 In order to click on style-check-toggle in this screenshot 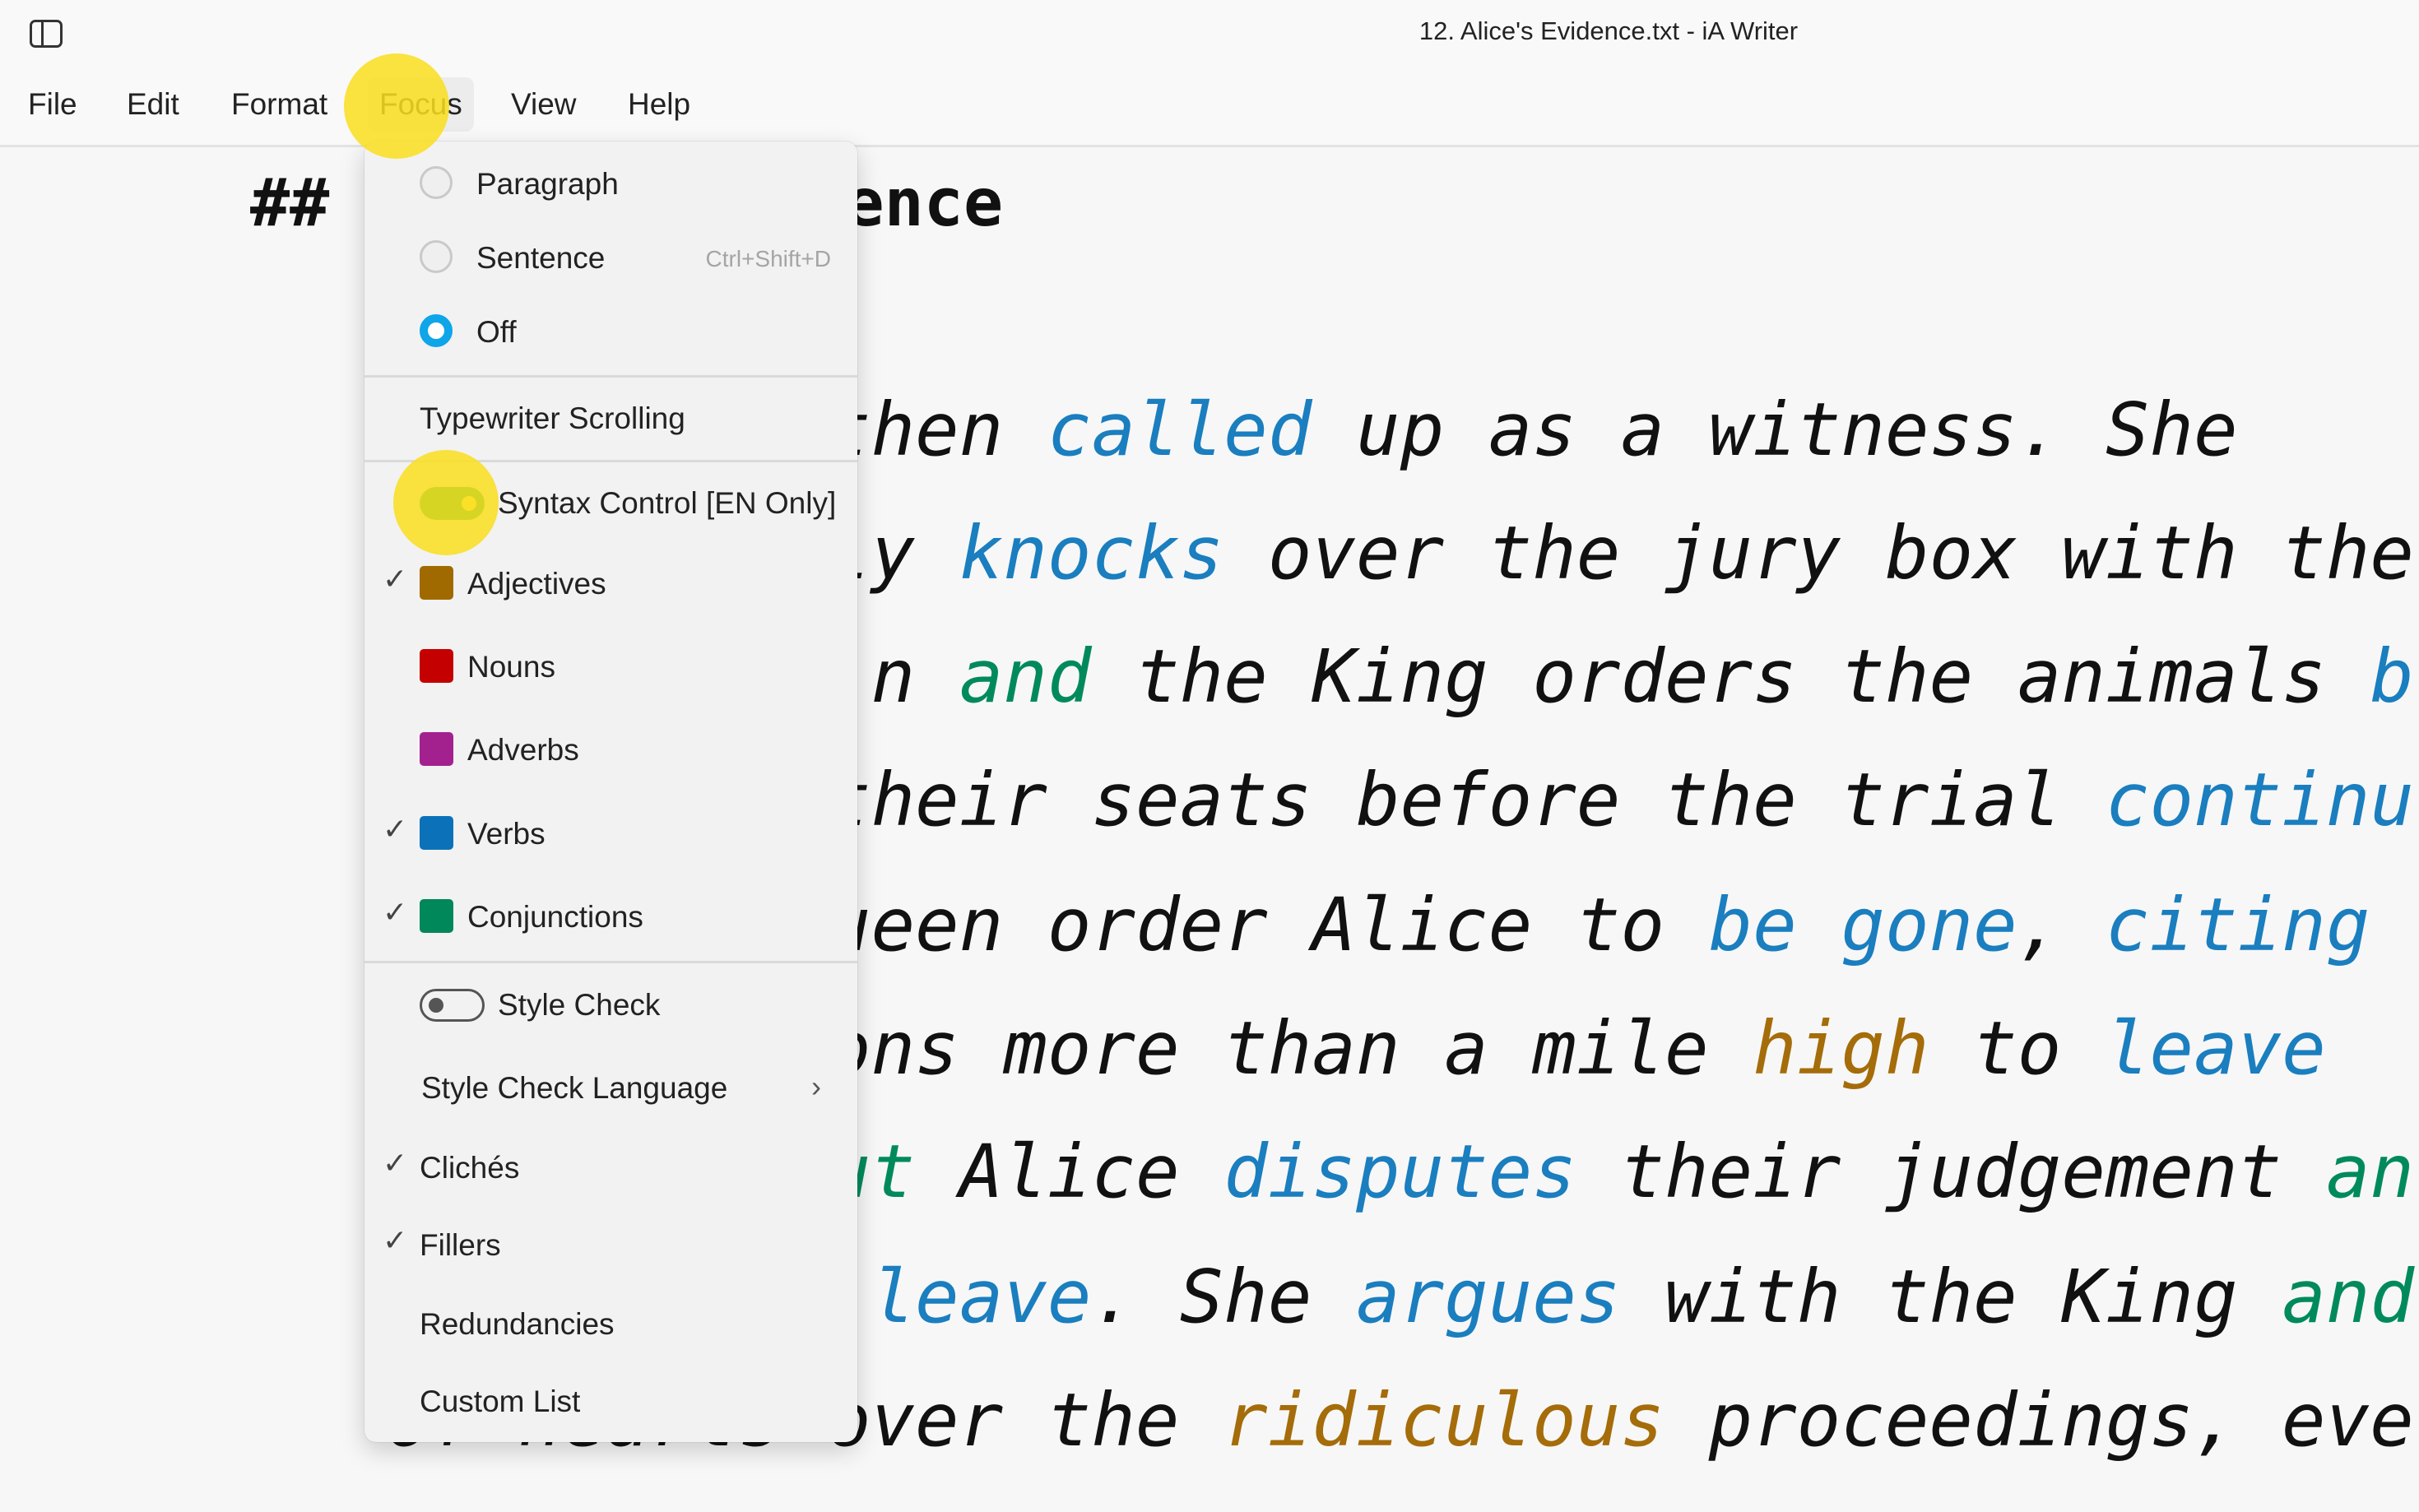, I will do `click(452, 1005)`.